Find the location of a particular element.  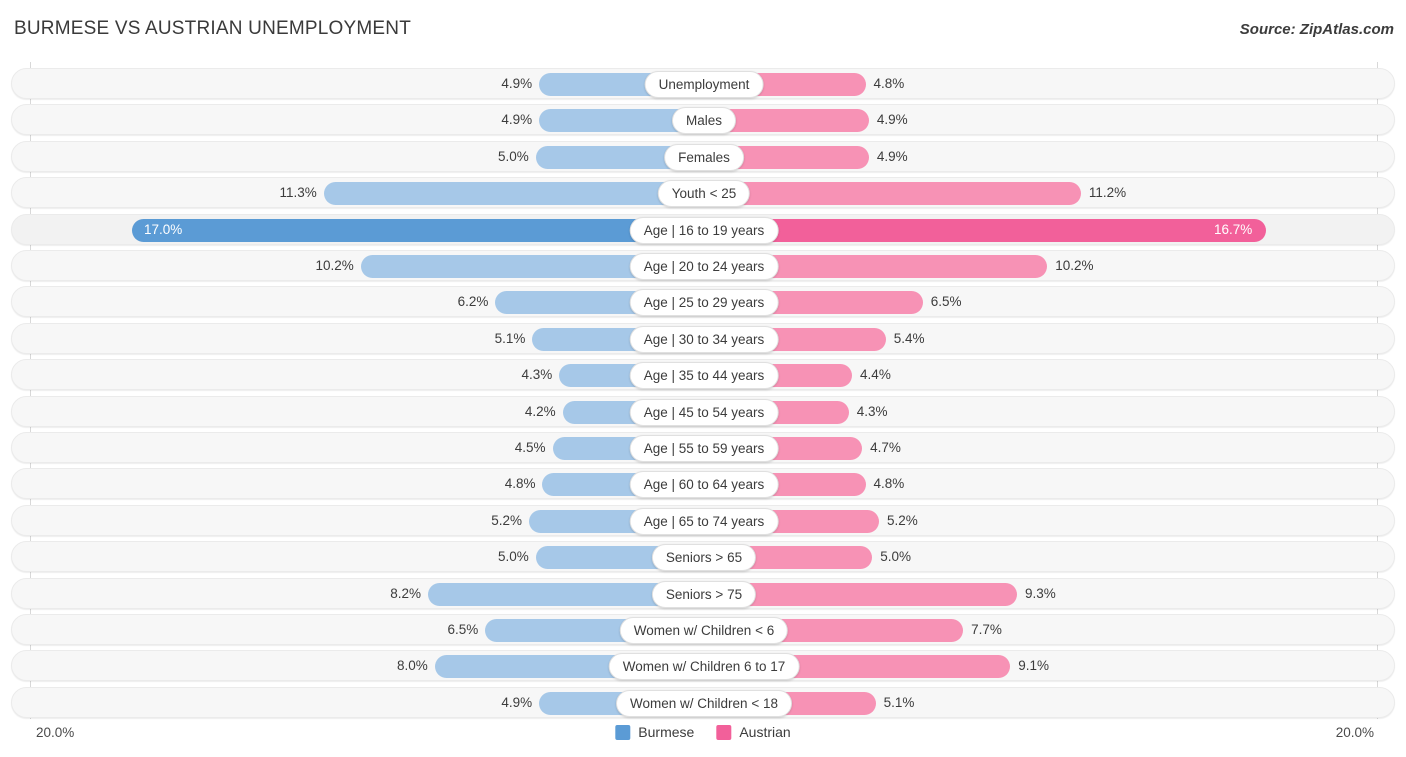

value-label-left: 4.5% is located at coordinates (530, 447).